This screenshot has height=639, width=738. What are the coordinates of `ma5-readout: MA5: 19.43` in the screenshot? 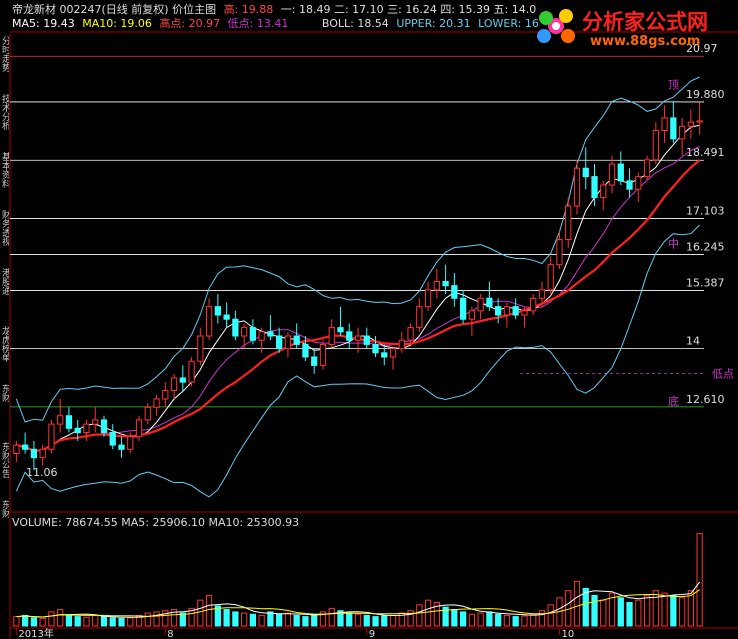 It's located at (43, 23).